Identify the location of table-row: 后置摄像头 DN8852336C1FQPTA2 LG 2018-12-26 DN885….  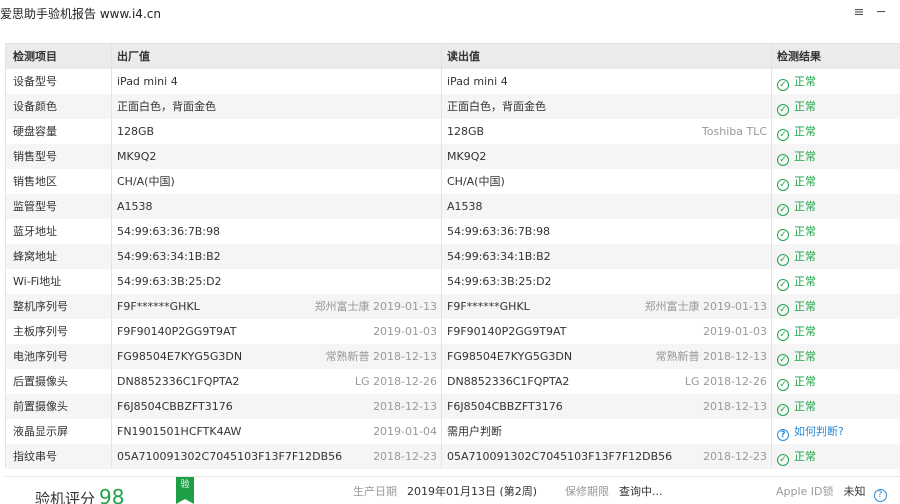
(453, 381).